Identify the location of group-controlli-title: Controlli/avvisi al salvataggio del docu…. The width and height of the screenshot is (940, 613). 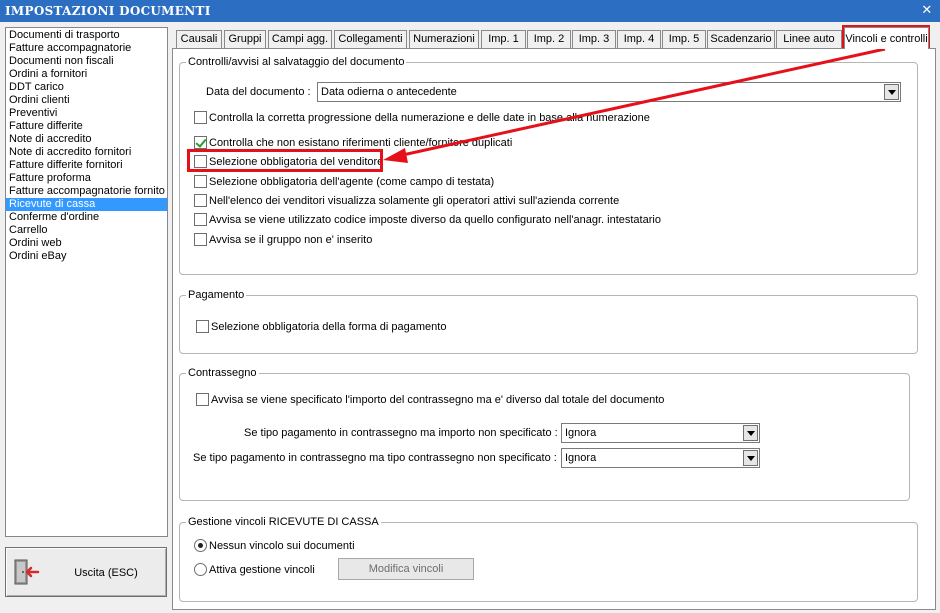
(296, 62).